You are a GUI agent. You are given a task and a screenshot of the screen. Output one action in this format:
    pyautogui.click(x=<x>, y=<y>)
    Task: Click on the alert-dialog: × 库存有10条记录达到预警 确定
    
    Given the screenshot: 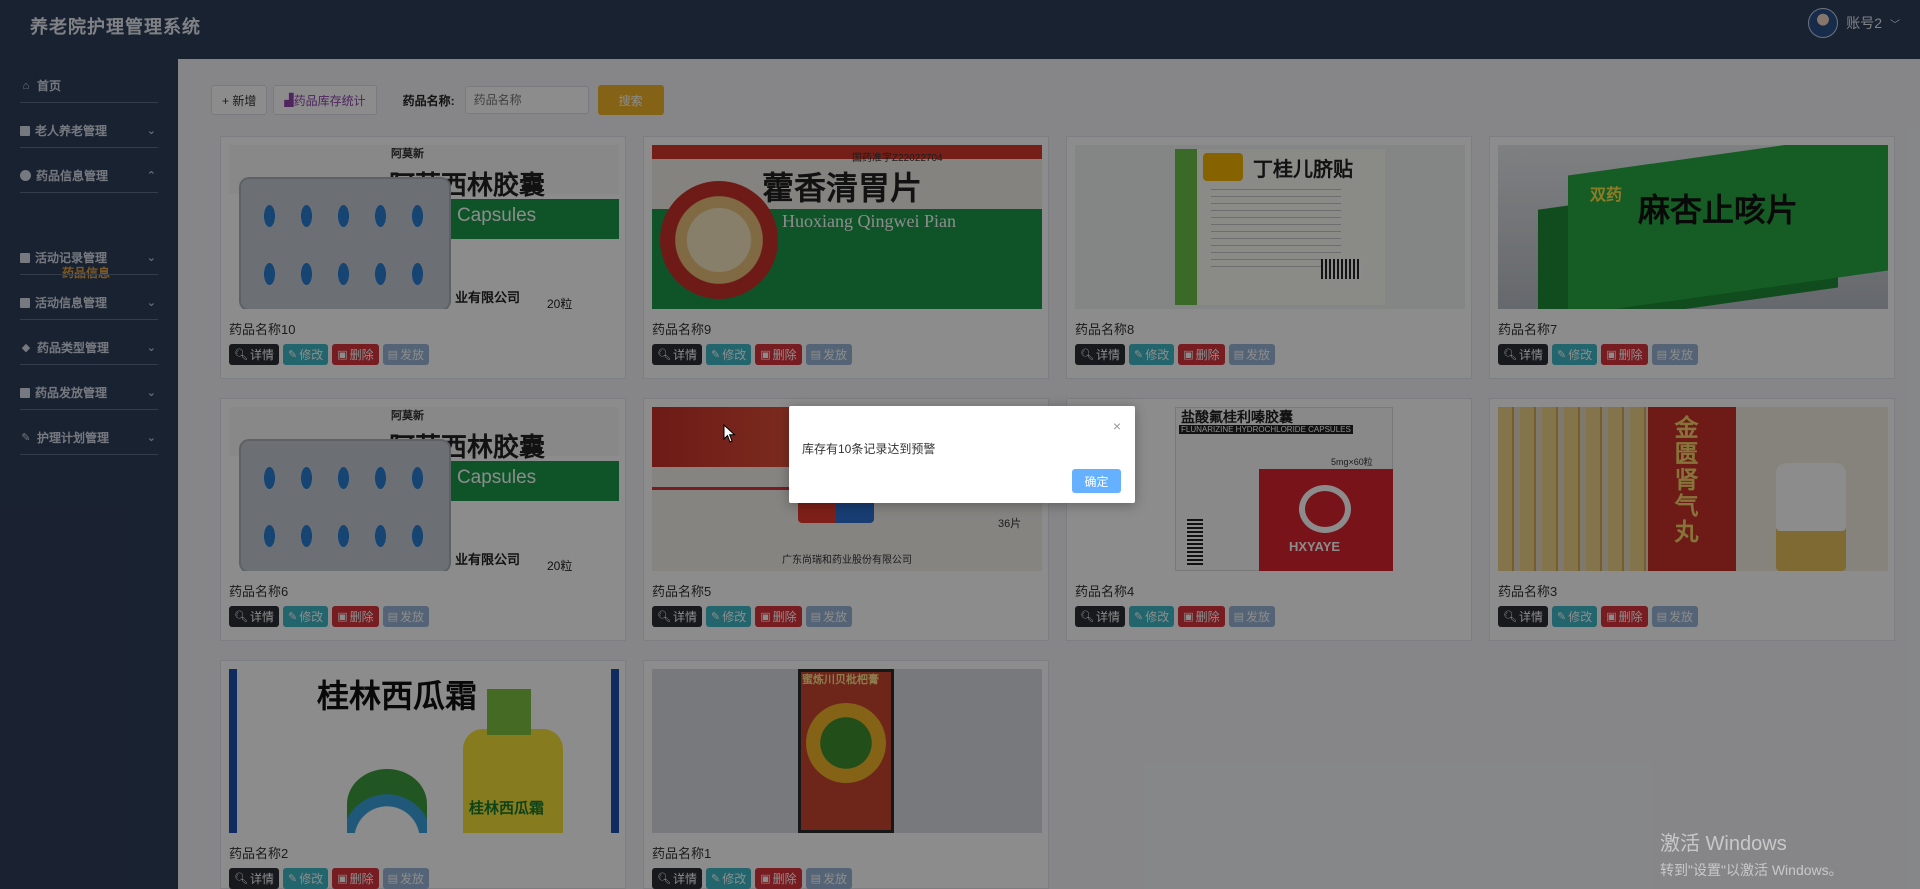 What is the action you would take?
    pyautogui.click(x=962, y=454)
    